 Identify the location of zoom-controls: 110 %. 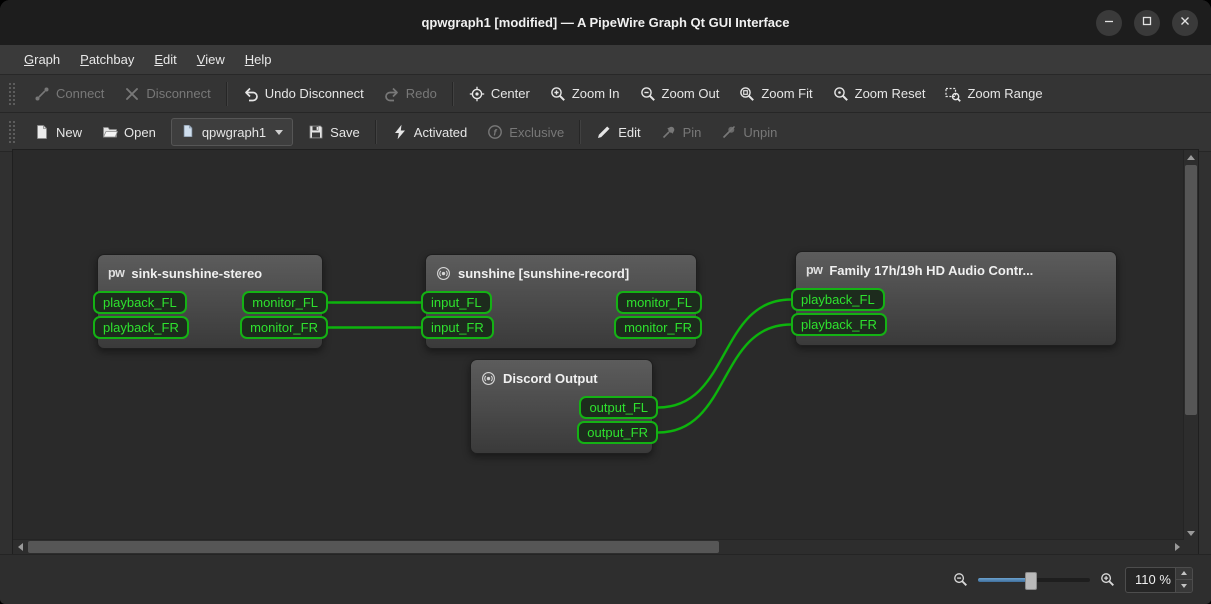
(1073, 579).